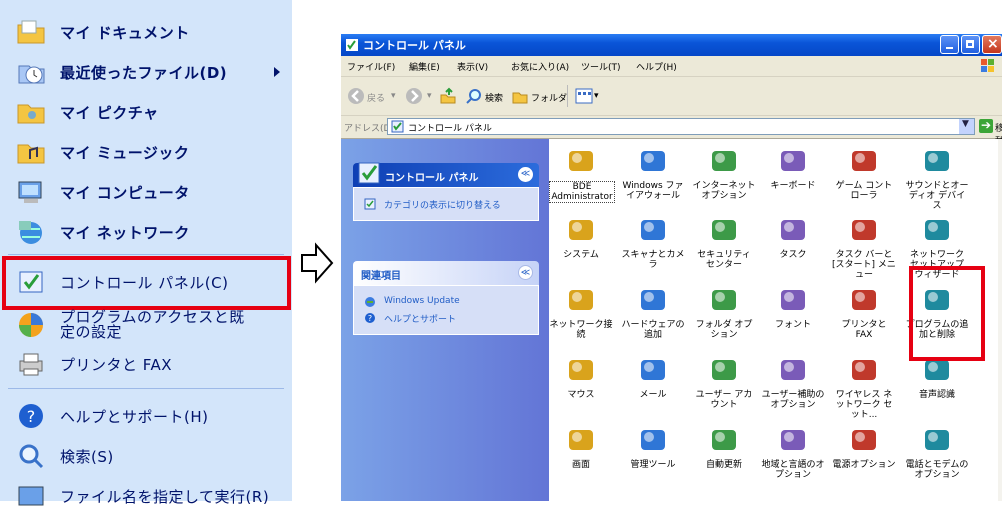 This screenshot has height=516, width=1002. Describe the element at coordinates (581, 255) in the screenshot. I see `cp-item-label: システム` at that location.